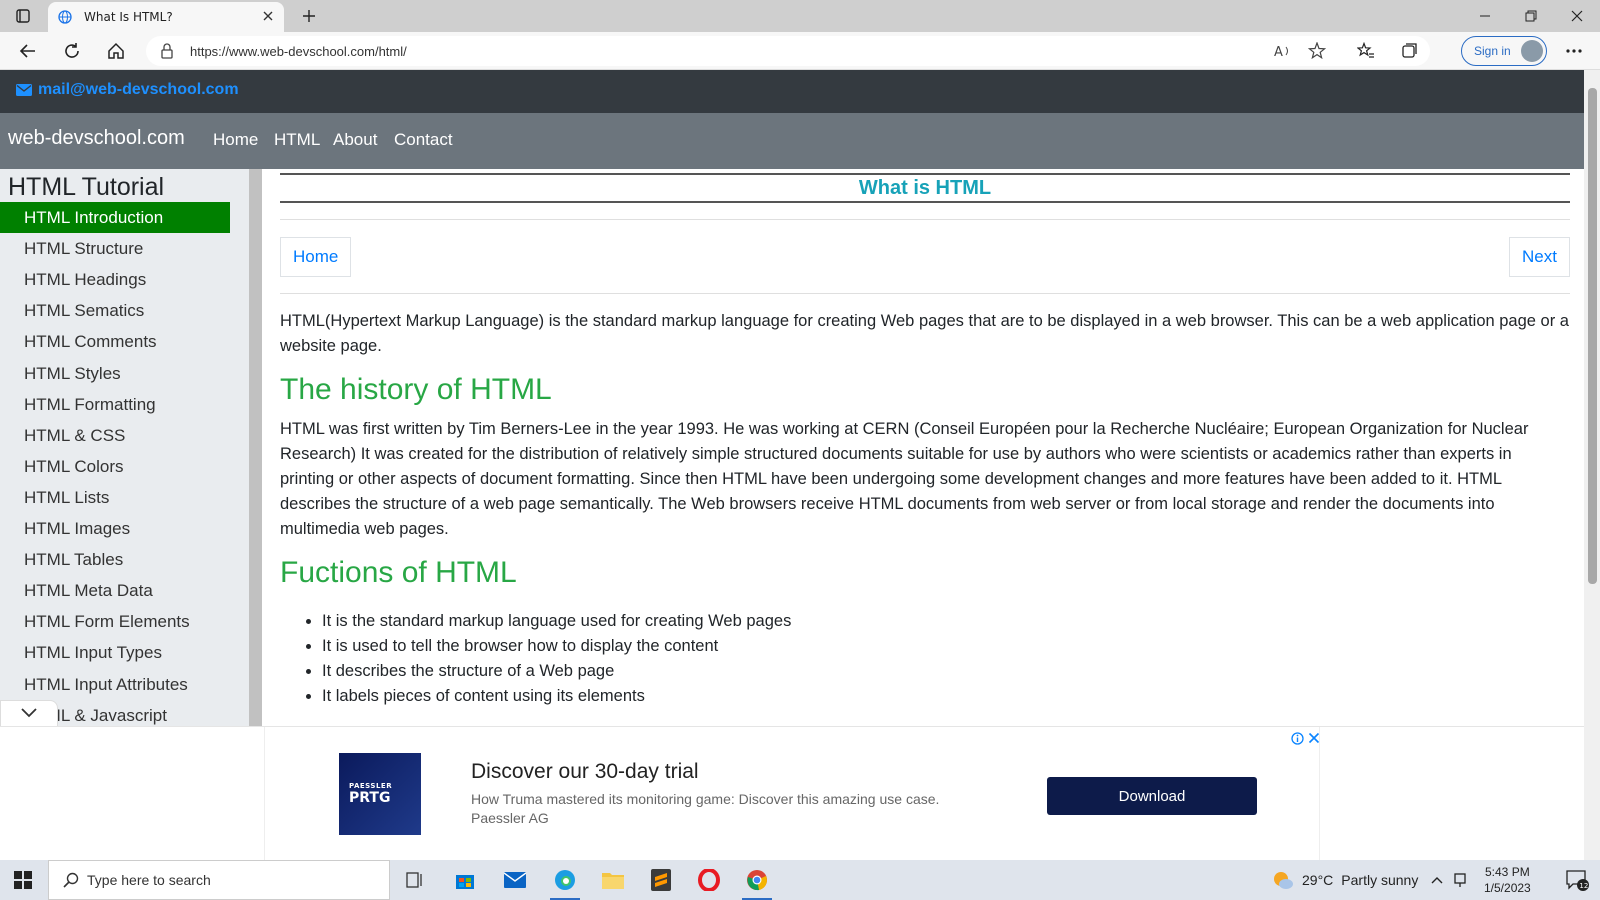 The height and width of the screenshot is (900, 1600). Describe the element at coordinates (661, 880) in the screenshot. I see `sublime-text-icon` at that location.